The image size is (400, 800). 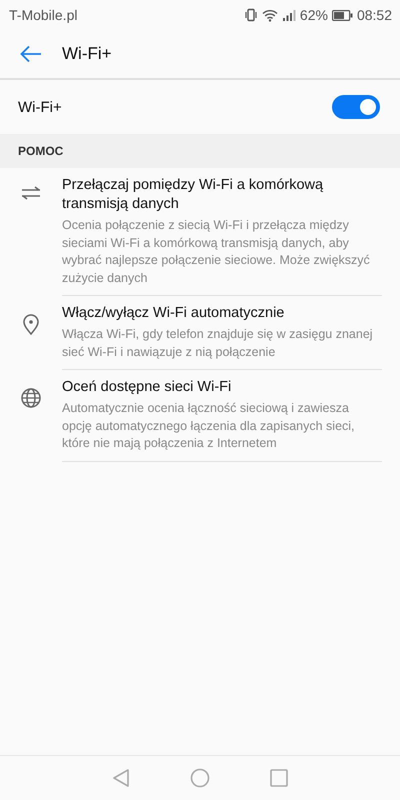 I want to click on circle-icon, so click(x=200, y=778).